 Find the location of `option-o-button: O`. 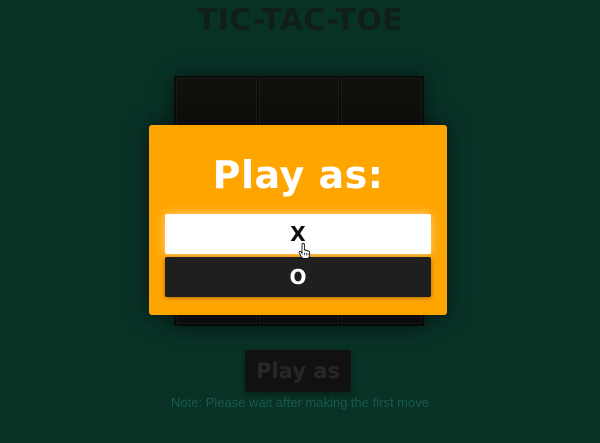

option-o-button: O is located at coordinates (298, 277).